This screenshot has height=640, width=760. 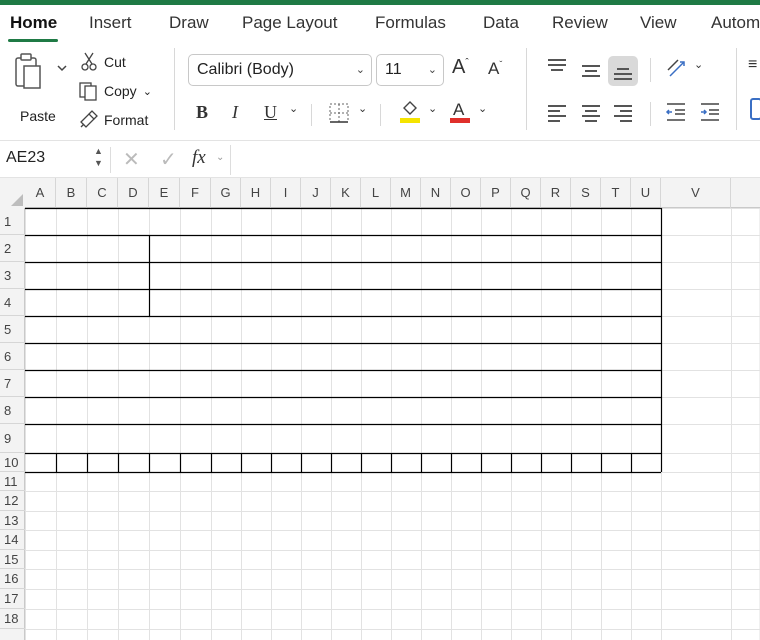 What do you see at coordinates (42, 90) in the screenshot?
I see `paste-button: Paste` at bounding box center [42, 90].